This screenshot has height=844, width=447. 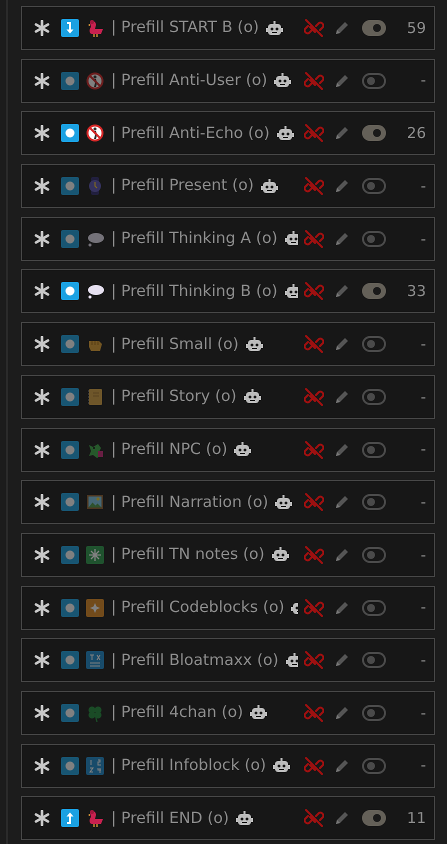 What do you see at coordinates (188, 765) in the screenshot?
I see `prompt-name: | Prefill Infoblock (o)` at bounding box center [188, 765].